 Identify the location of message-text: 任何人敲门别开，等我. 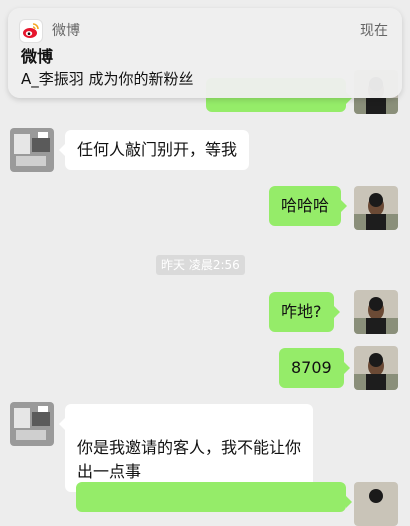
(157, 149).